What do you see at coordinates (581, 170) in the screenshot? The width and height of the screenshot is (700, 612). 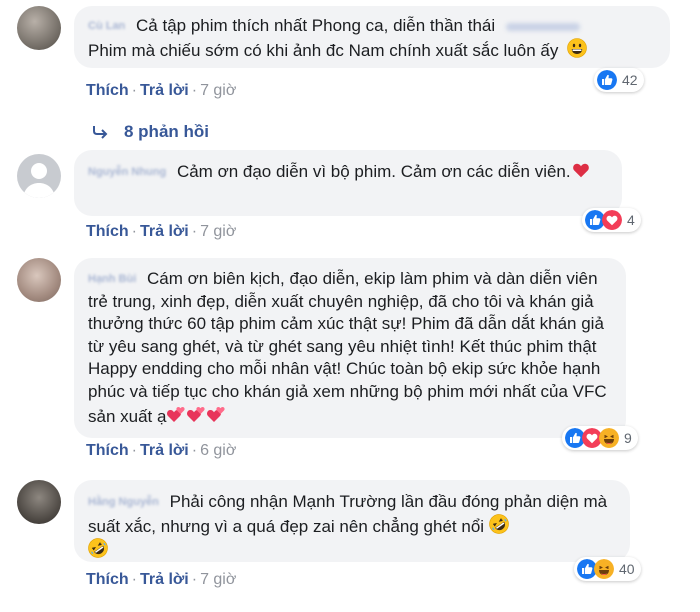 I see `heart-emoji` at bounding box center [581, 170].